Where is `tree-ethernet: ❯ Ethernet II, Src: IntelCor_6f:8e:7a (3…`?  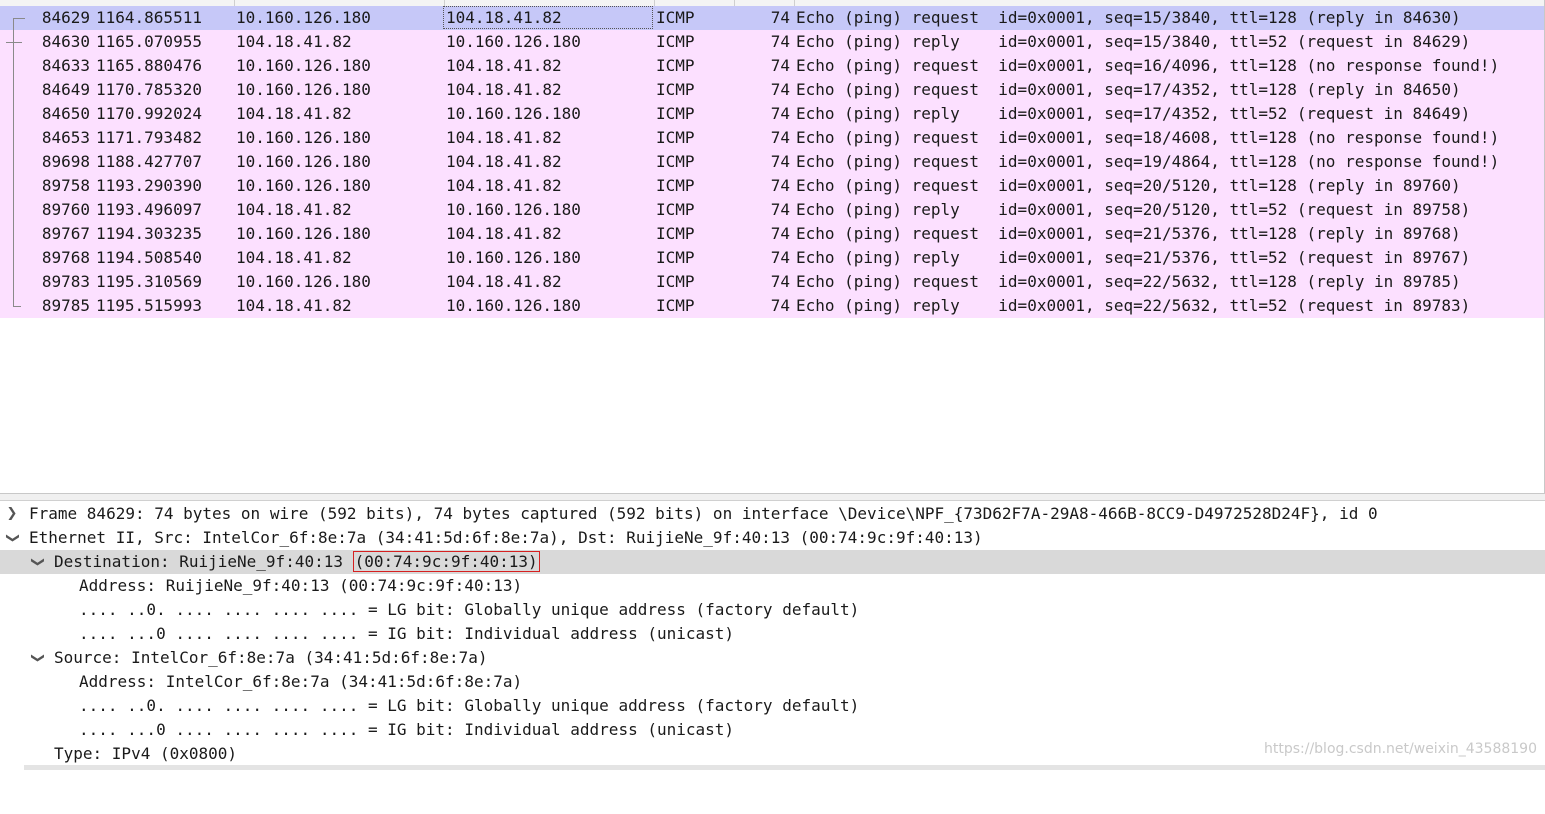
tree-ethernet: ❯ Ethernet II, Src: IntelCor_6f:8e:7a (3… is located at coordinates (772, 538).